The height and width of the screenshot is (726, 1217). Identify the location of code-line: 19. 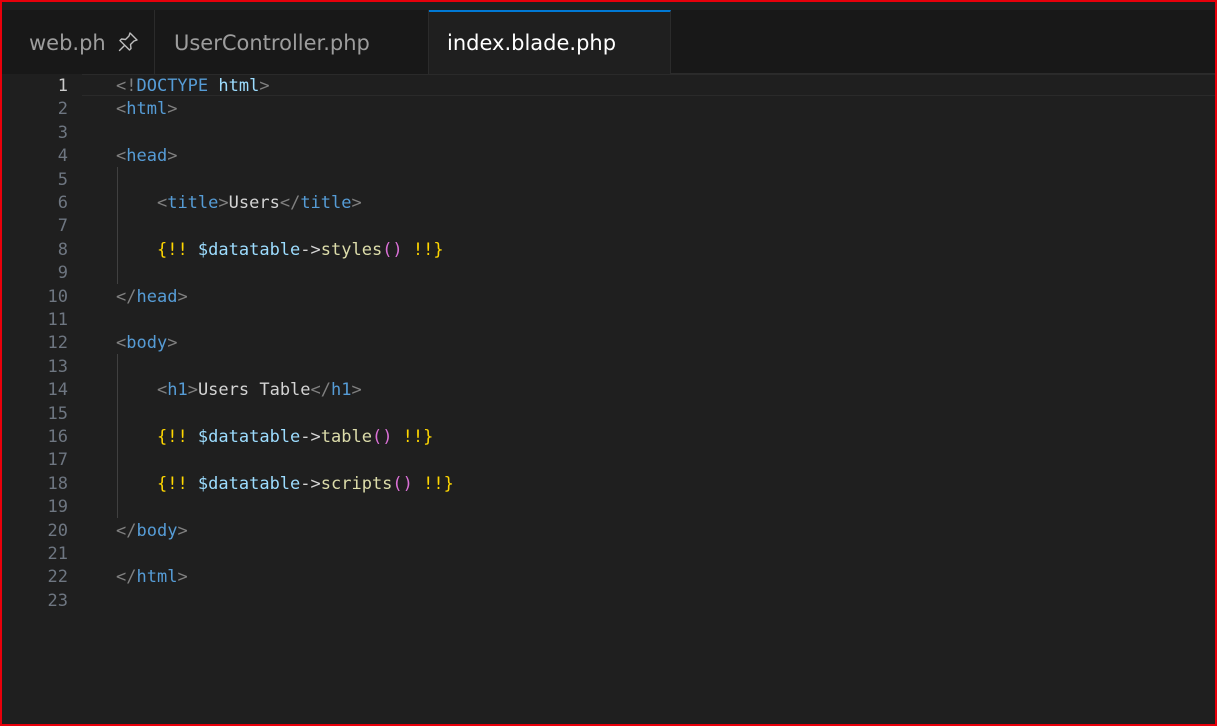
(608, 506).